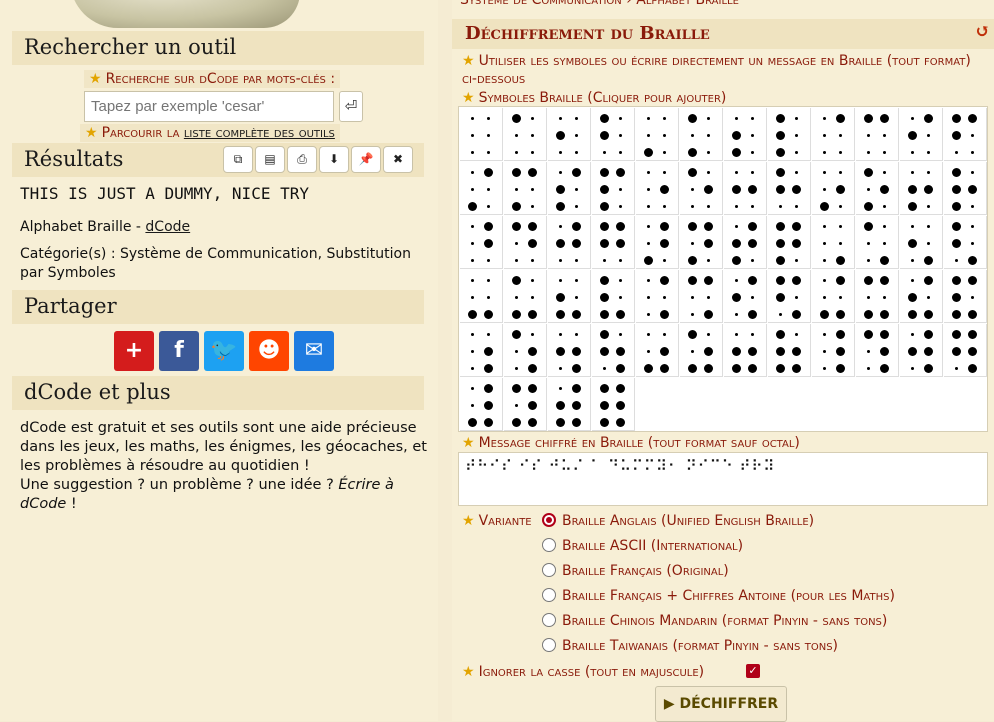 This screenshot has height=722, width=994. What do you see at coordinates (314, 351) in the screenshot?
I see `email-share-icon: ✉` at bounding box center [314, 351].